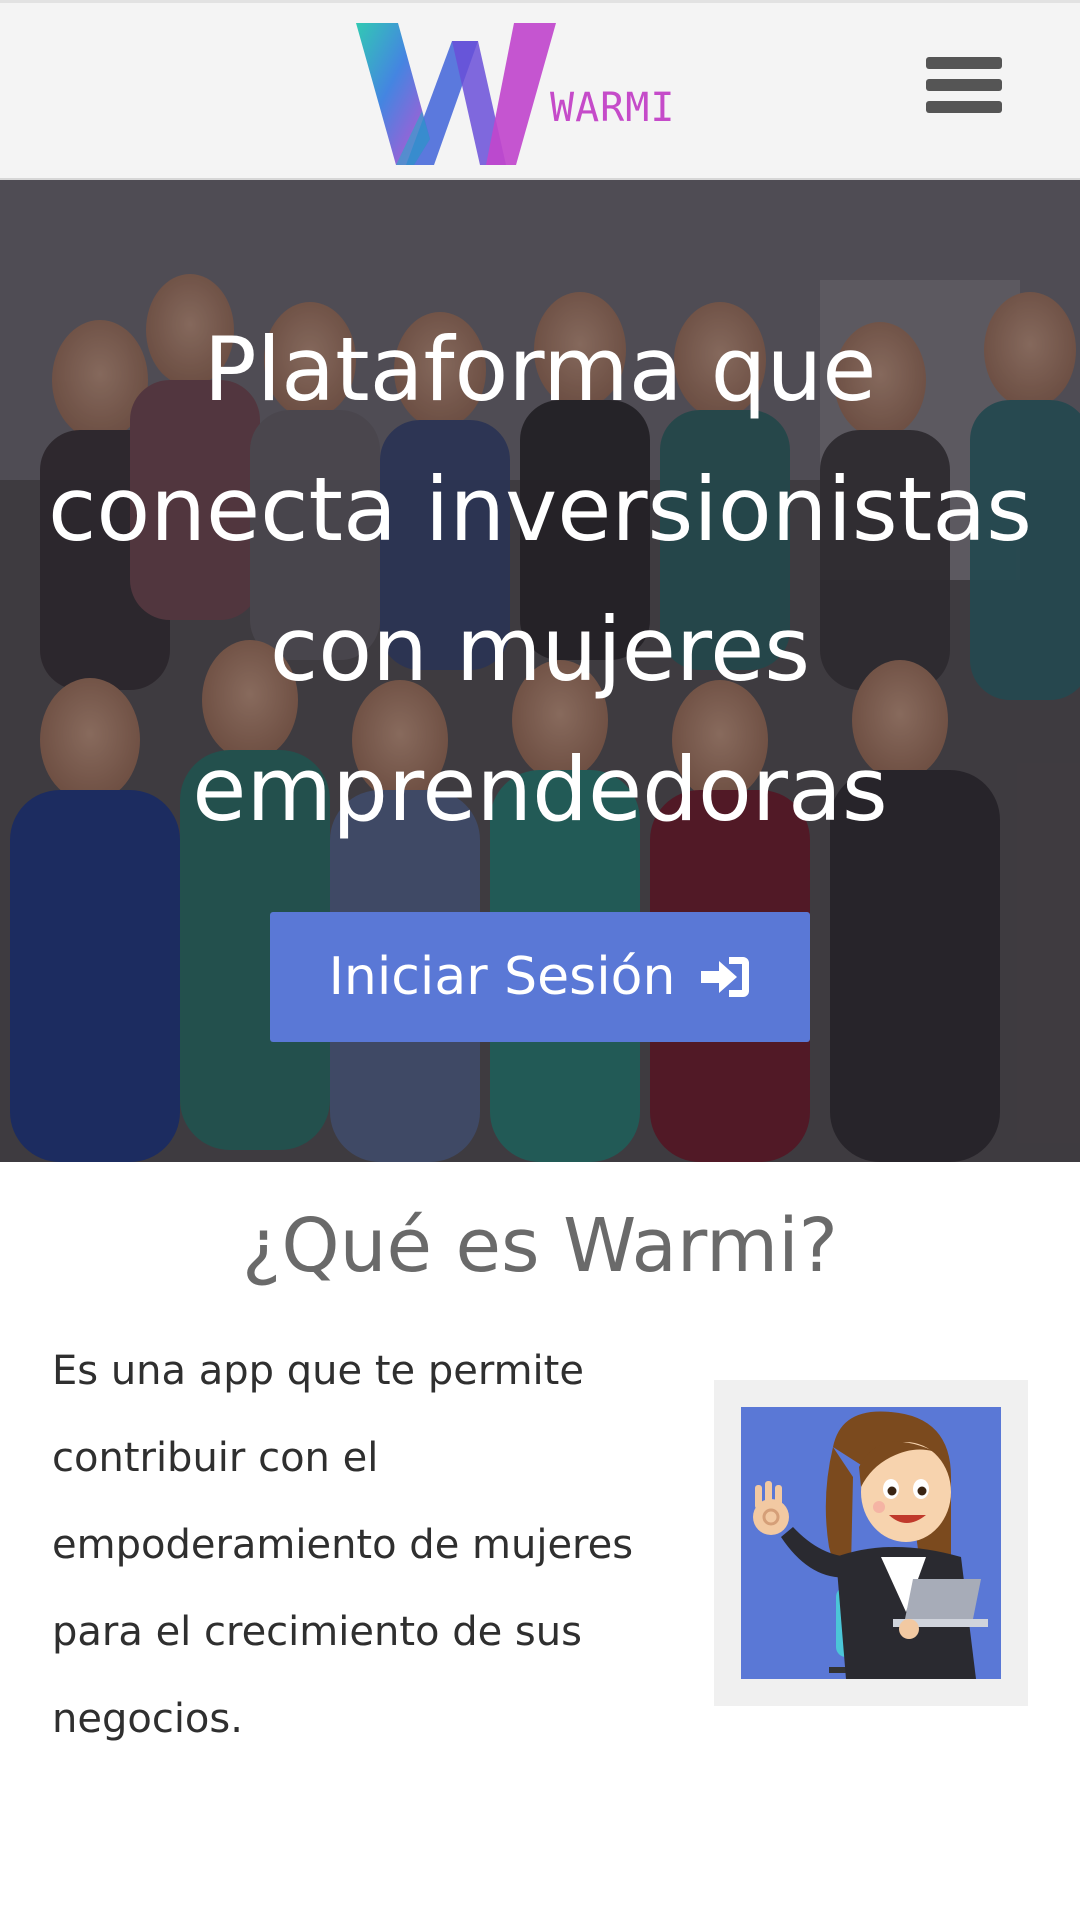  What do you see at coordinates (456, 94) in the screenshot?
I see `warmi-w-logo-icon` at bounding box center [456, 94].